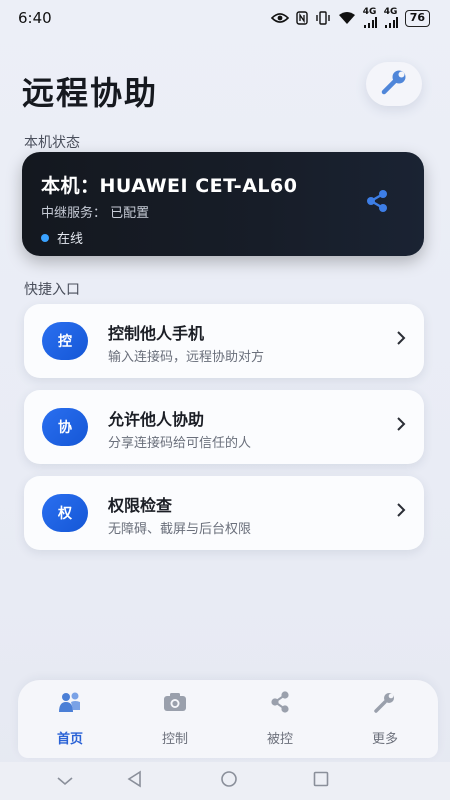  Describe the element at coordinates (140, 505) in the screenshot. I see `entry-title: 权限检查` at that location.